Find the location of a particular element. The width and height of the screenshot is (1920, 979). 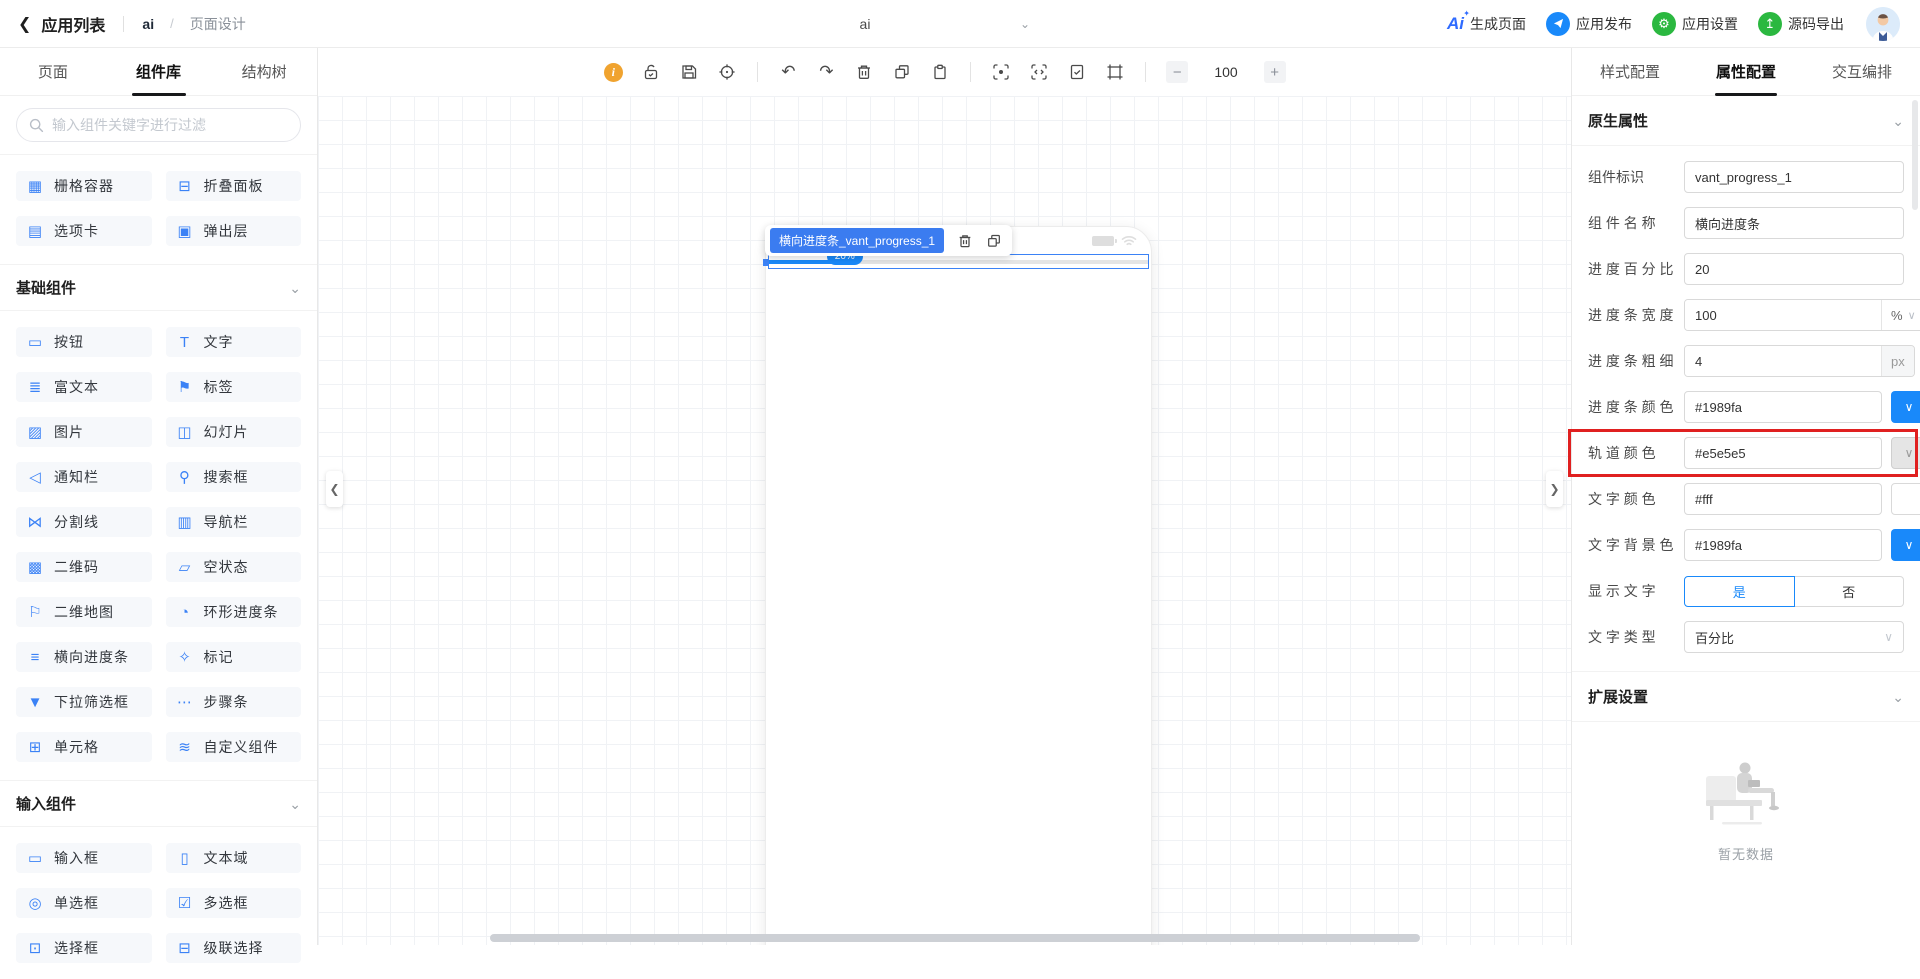

bar-color-input is located at coordinates (1783, 407).